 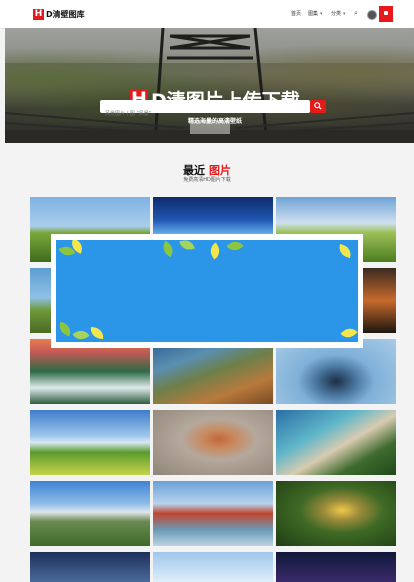 I want to click on nav-label: 图集, so click(x=313, y=14).